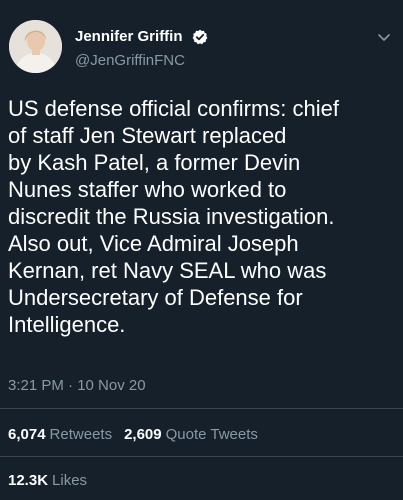  What do you see at coordinates (129, 36) in the screenshot?
I see `display-name: Jennifer Griffin` at bounding box center [129, 36].